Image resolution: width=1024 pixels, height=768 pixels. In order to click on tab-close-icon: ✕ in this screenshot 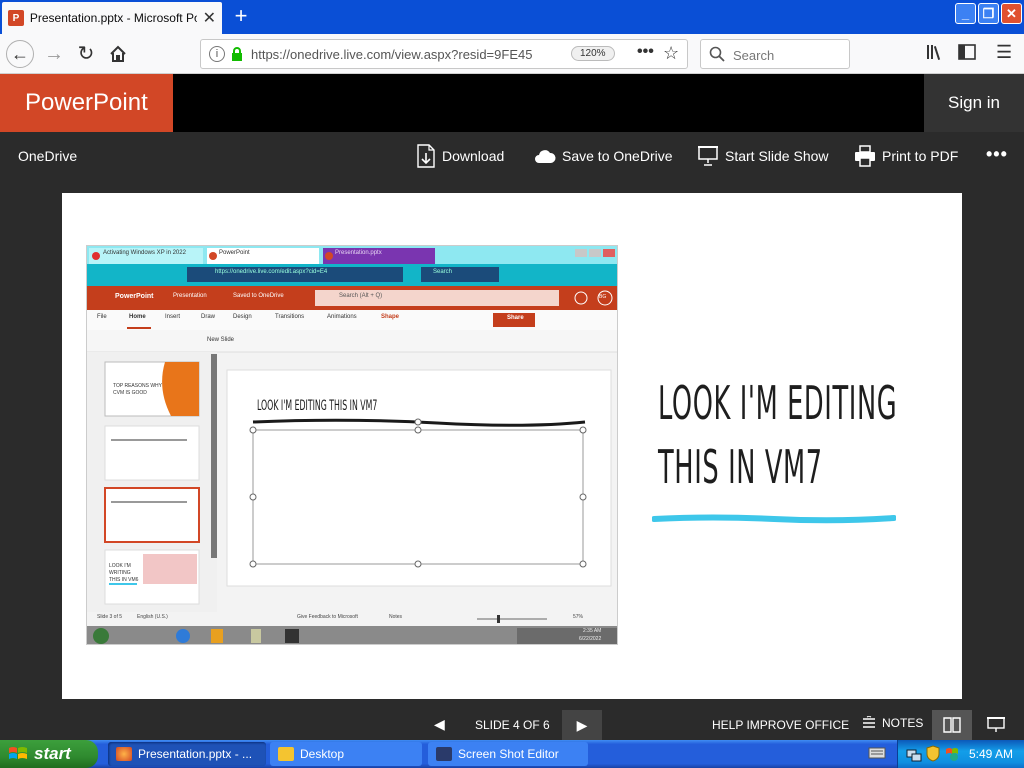, I will do `click(209, 18)`.